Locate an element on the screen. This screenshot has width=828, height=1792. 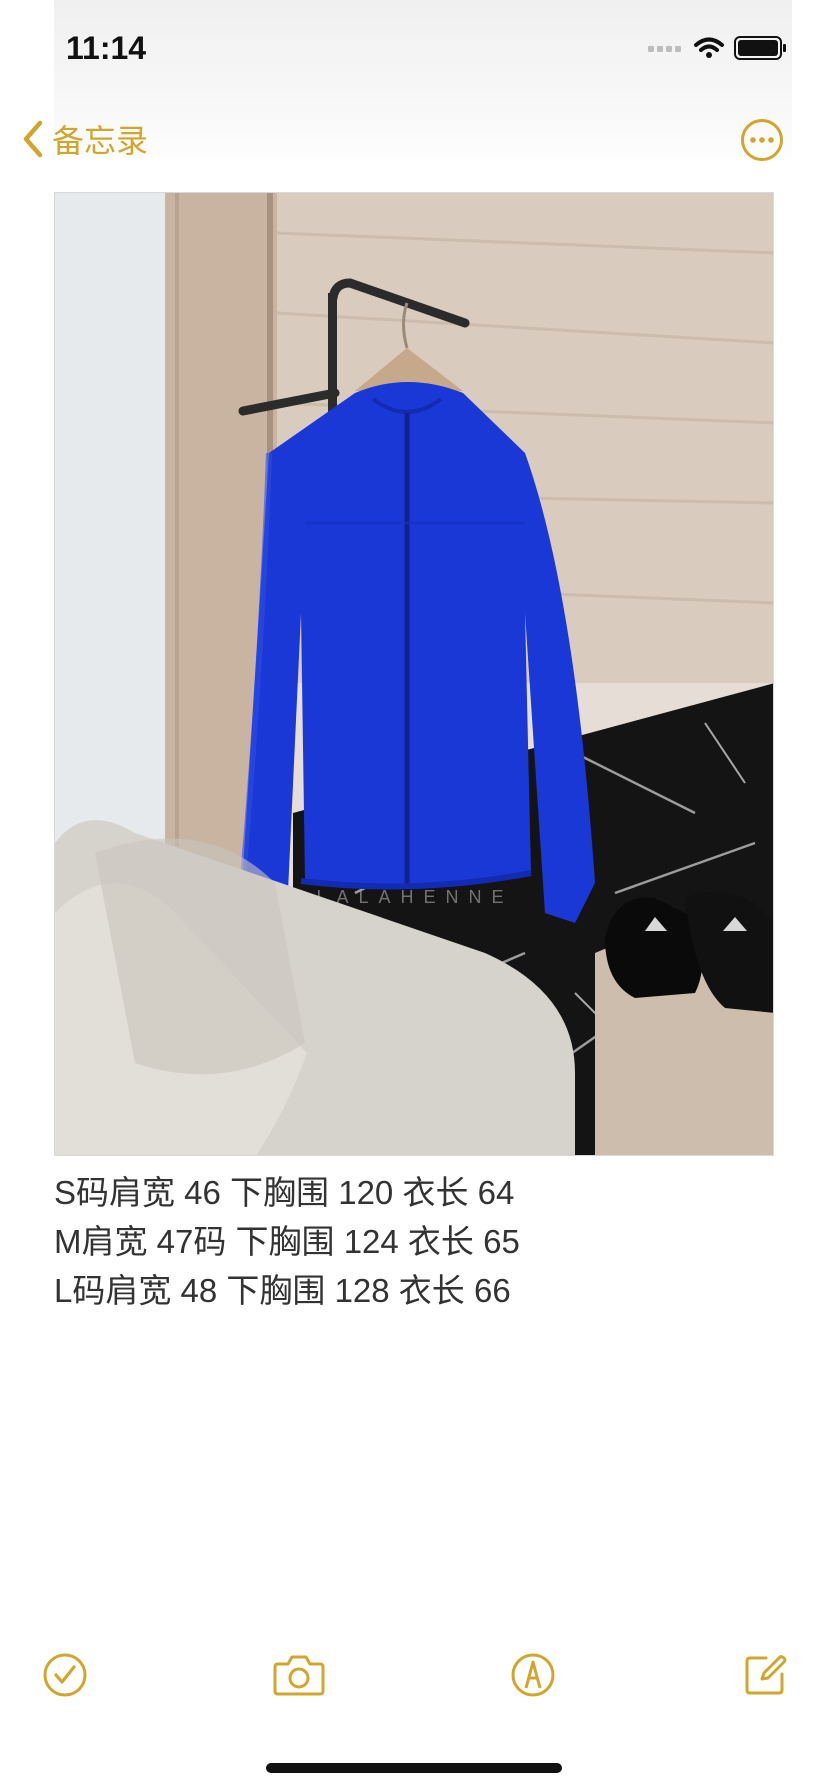
camera-icon is located at coordinates (299, 1675).